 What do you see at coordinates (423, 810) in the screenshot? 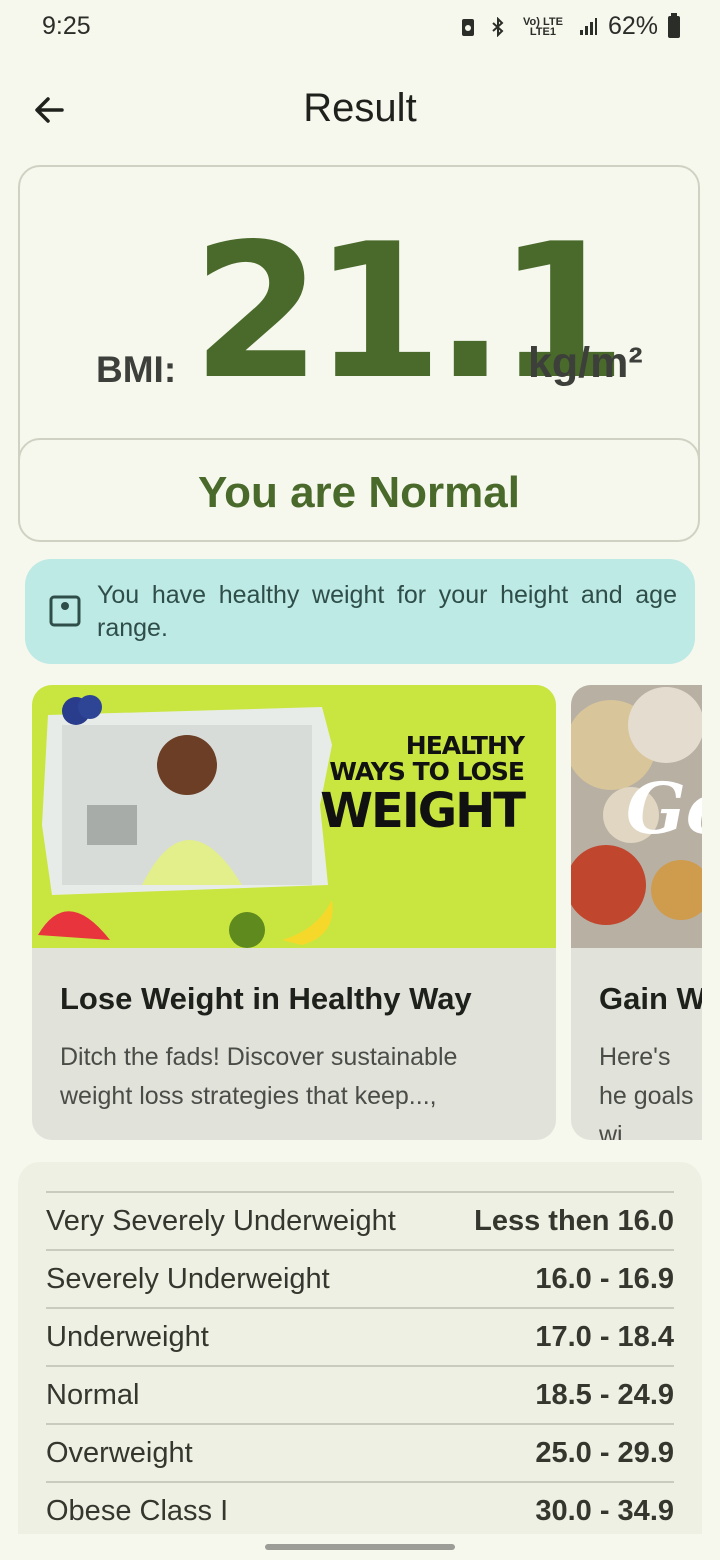
I see `article-image-text-line3: WEIGHT` at bounding box center [423, 810].